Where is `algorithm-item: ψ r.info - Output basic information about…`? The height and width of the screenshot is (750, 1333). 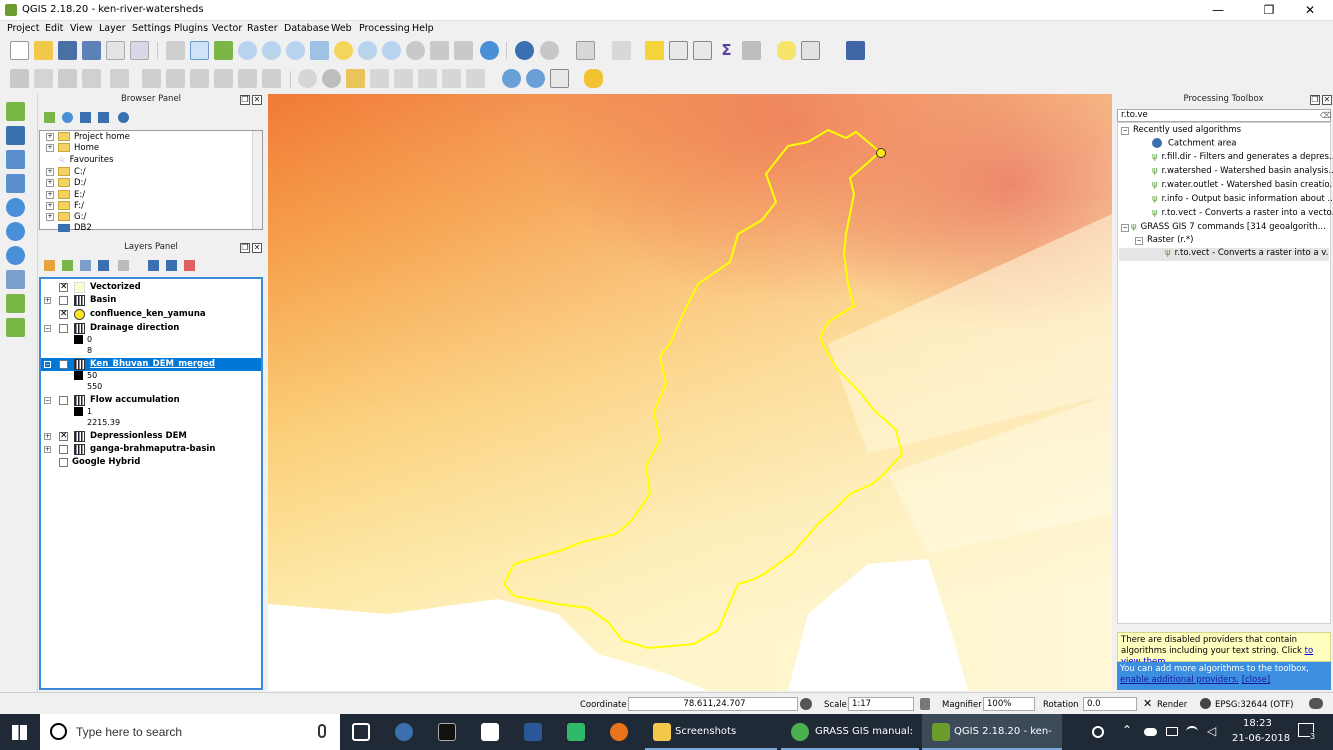
algorithm-item: ψ r.info - Output basic information about… is located at coordinates (1242, 200).